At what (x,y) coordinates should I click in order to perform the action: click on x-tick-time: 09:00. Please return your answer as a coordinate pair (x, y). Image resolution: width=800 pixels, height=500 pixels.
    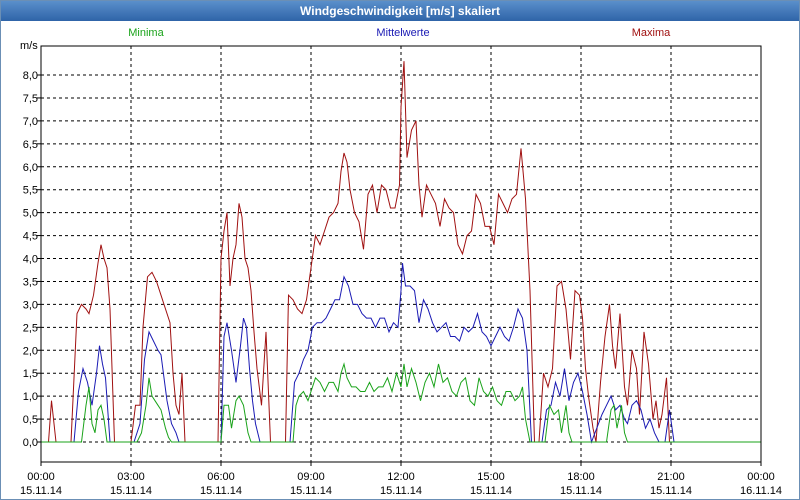
    Looking at the image, I should click on (311, 477).